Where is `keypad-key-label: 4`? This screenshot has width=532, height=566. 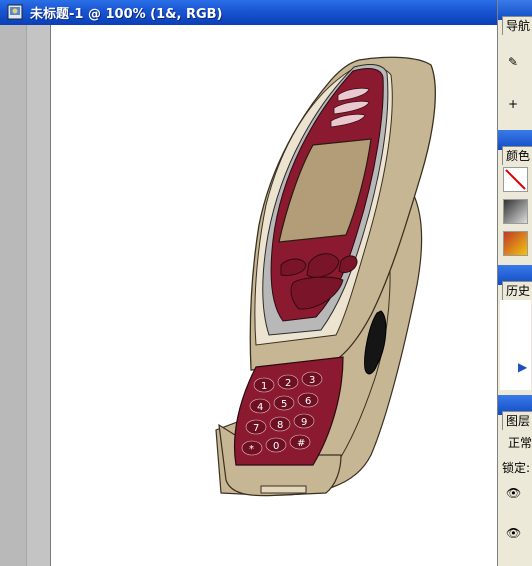
keypad-key-label: 4 is located at coordinates (260, 407).